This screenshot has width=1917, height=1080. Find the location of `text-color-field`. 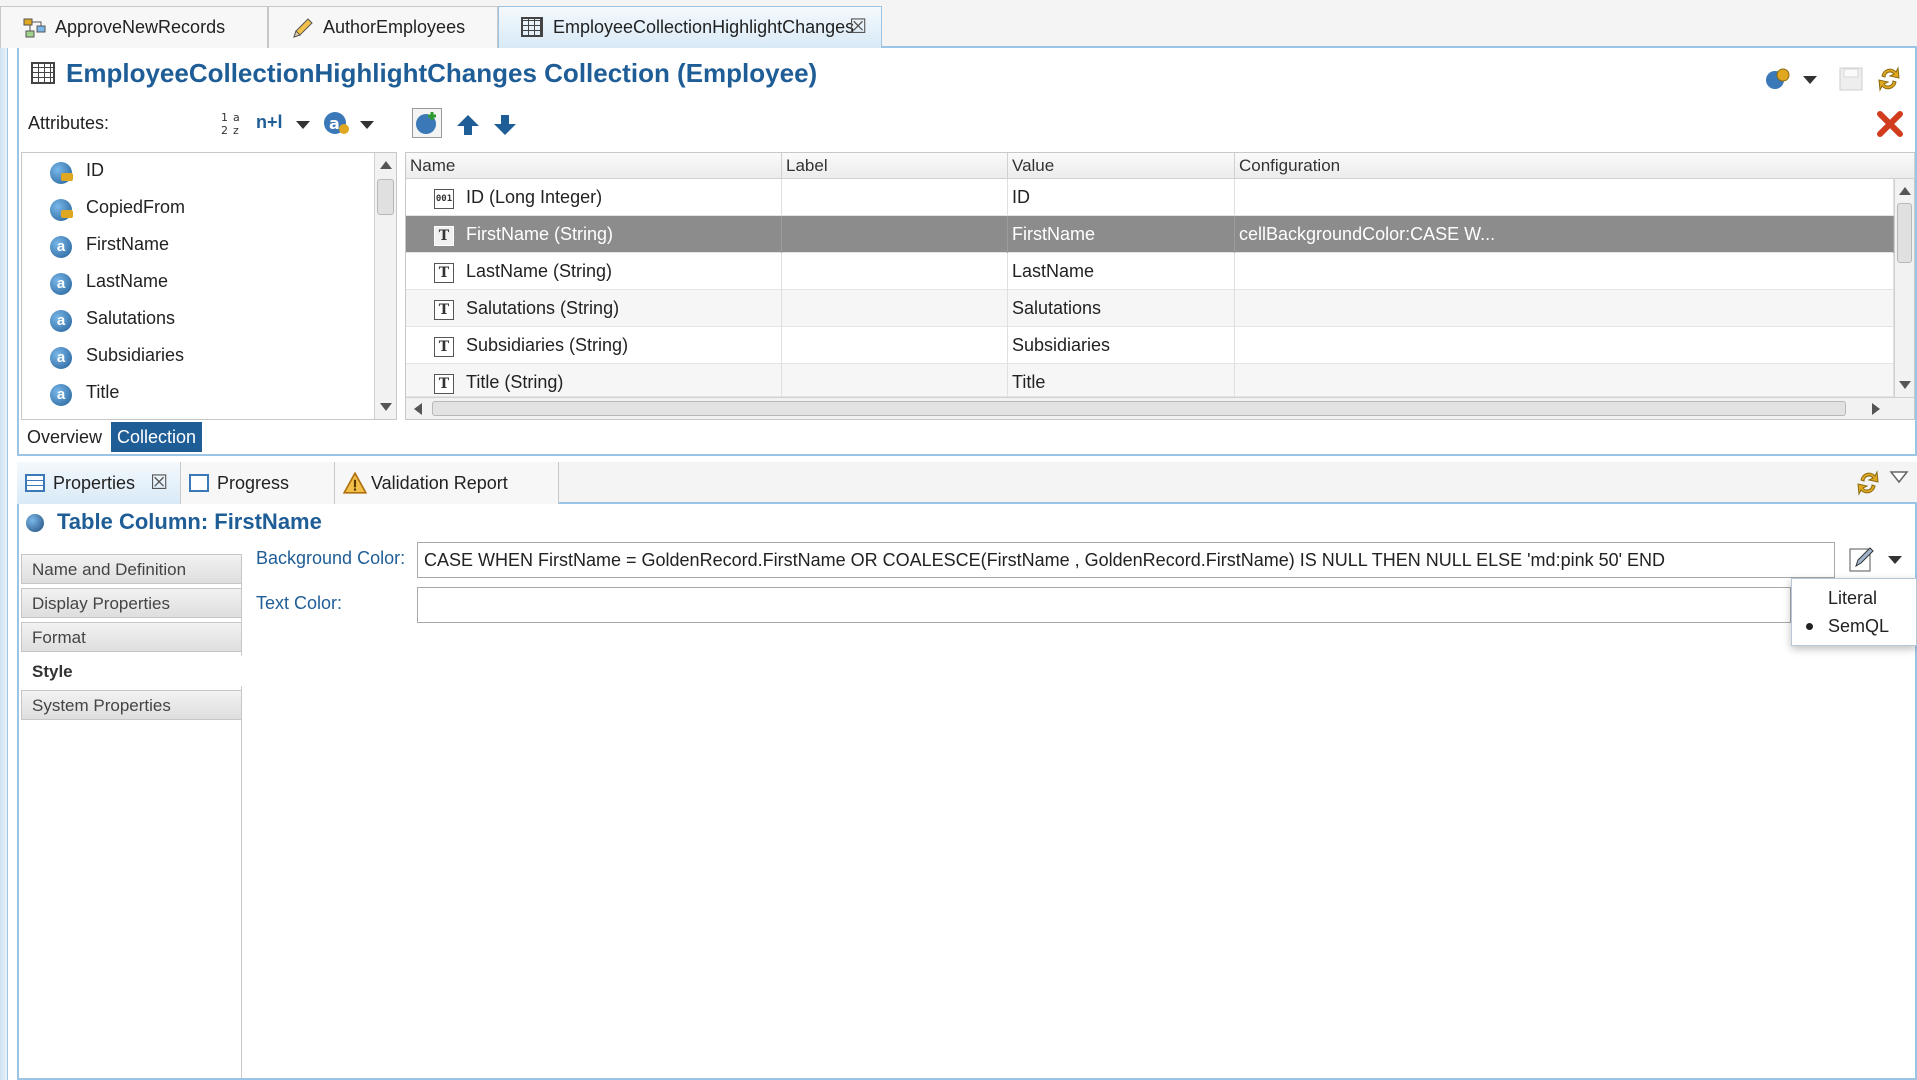

text-color-field is located at coordinates (1104, 605).